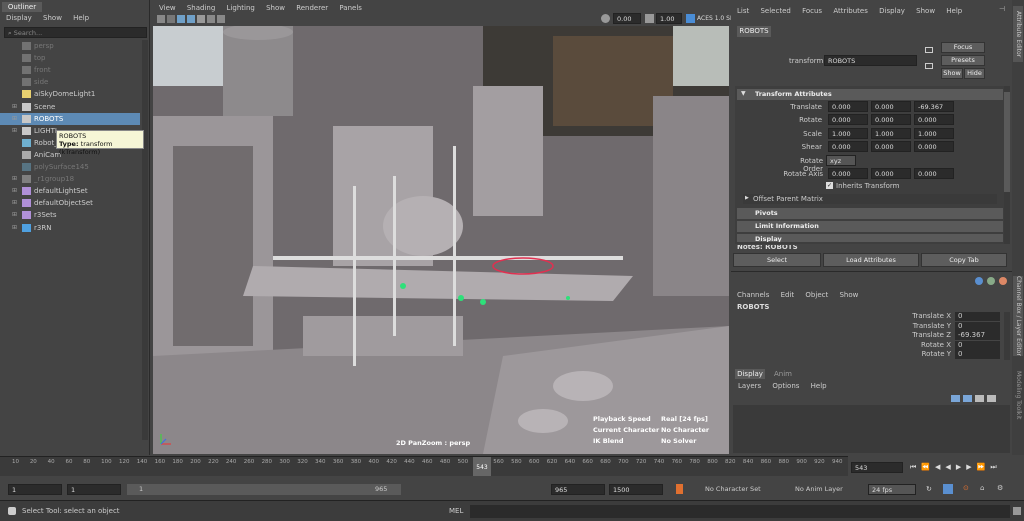 Image resolution: width=1024 pixels, height=521 pixels. What do you see at coordinates (816, 295) in the screenshot?
I see `cb-menu-object: Object` at bounding box center [816, 295].